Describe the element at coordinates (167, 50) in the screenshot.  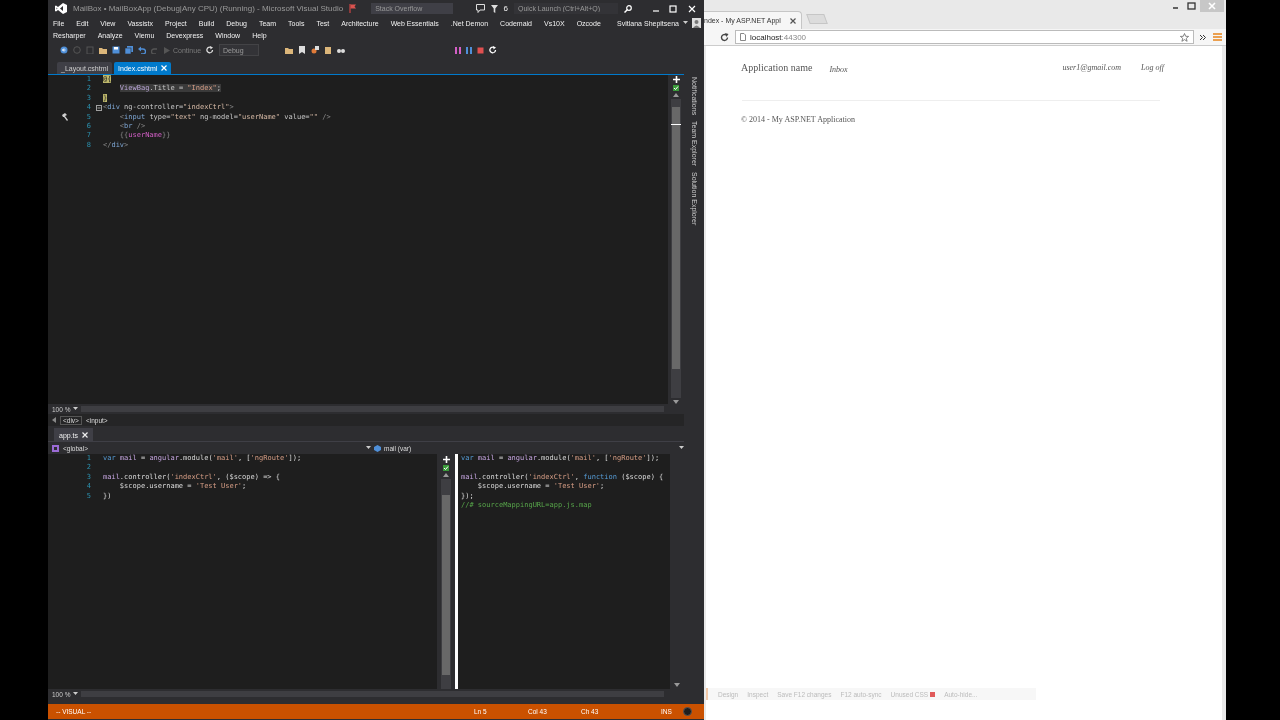
I see `play-icon` at that location.